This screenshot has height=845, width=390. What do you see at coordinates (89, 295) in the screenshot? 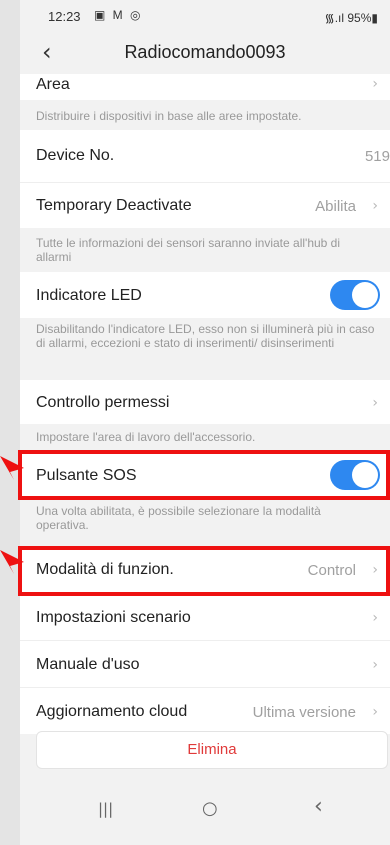
I see `led-indicator-label: Indicatore LED` at bounding box center [89, 295].